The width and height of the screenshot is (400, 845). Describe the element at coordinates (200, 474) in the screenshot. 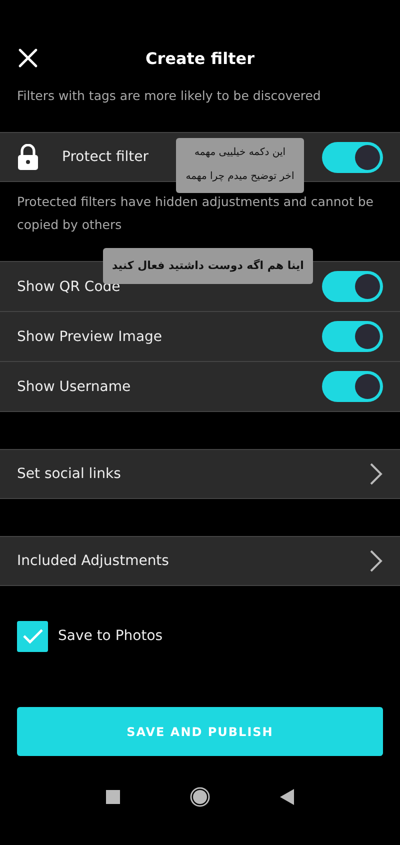

I see `link-row: Set social links` at that location.